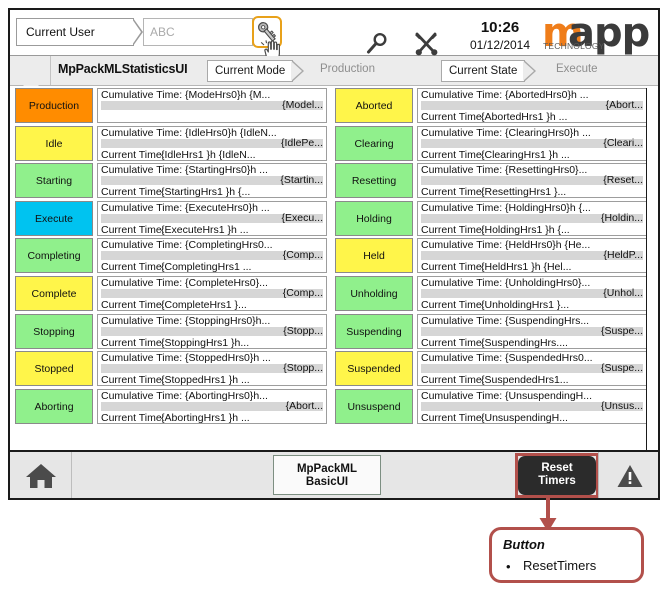 The image size is (670, 606). What do you see at coordinates (374, 331) in the screenshot?
I see `state-button-suspending: Suspending` at bounding box center [374, 331].